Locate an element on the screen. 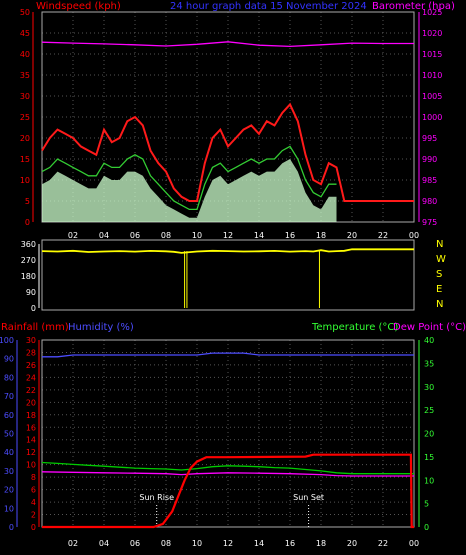  direction-tick-label: 90 is located at coordinates (31, 292).